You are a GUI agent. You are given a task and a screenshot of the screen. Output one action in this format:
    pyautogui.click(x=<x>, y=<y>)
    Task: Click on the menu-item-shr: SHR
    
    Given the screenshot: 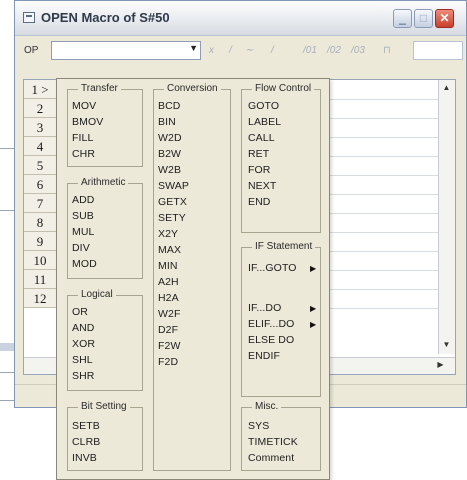 What is the action you would take?
    pyautogui.click(x=83, y=376)
    